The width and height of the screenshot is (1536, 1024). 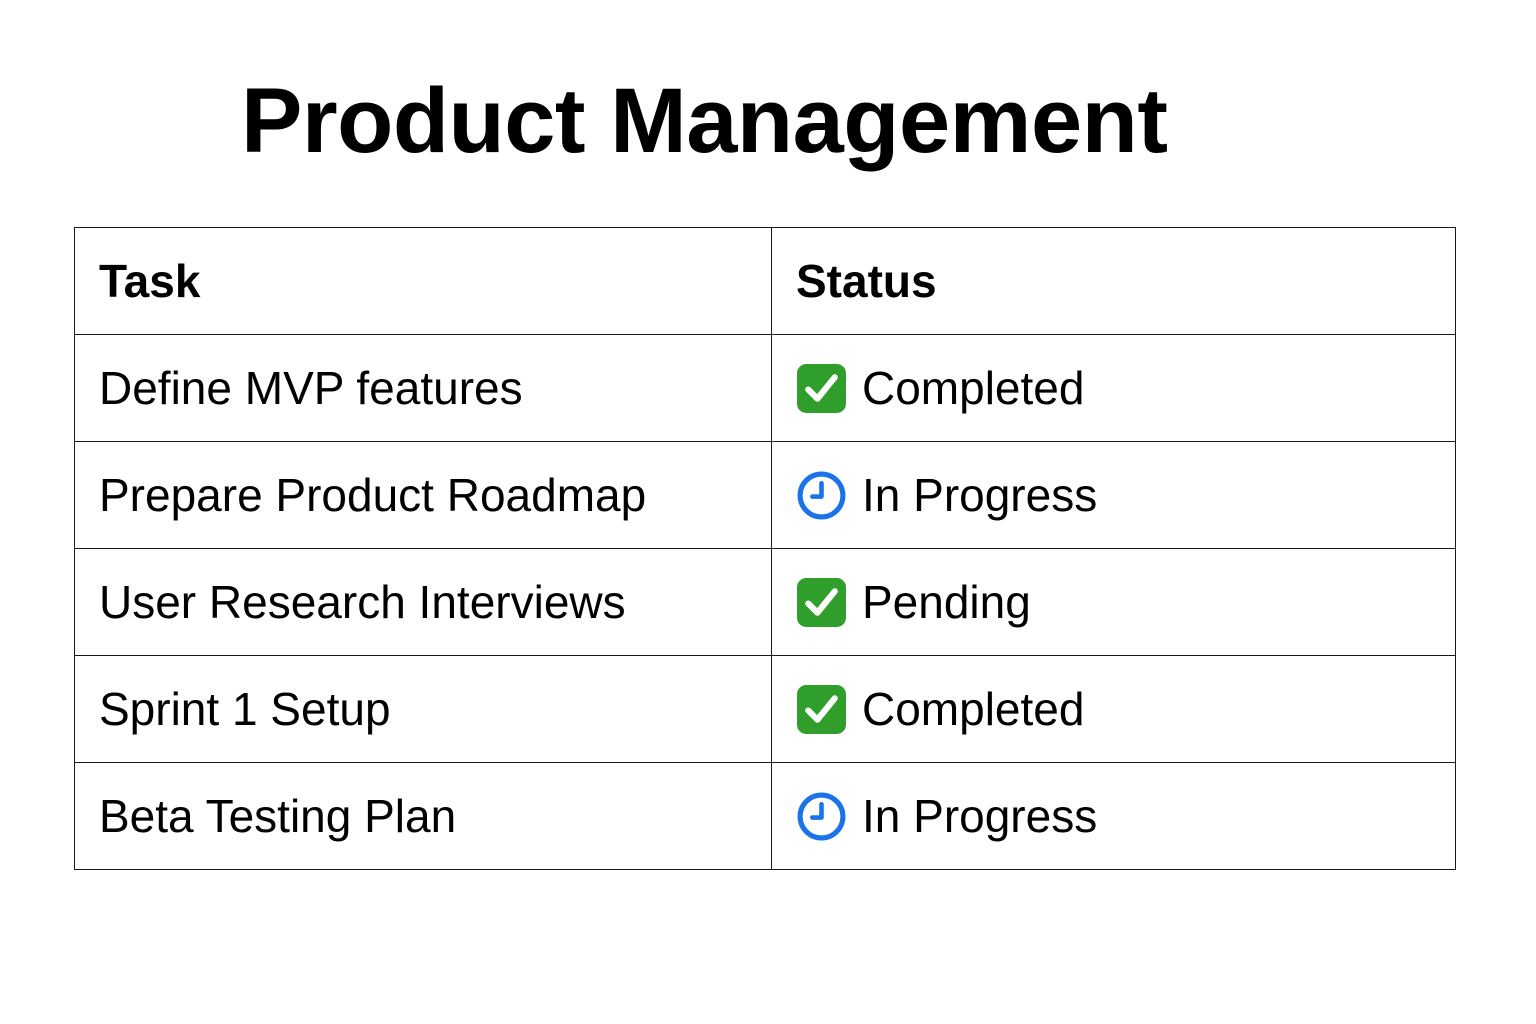 I want to click on page-title: Product Management, so click(x=704, y=121).